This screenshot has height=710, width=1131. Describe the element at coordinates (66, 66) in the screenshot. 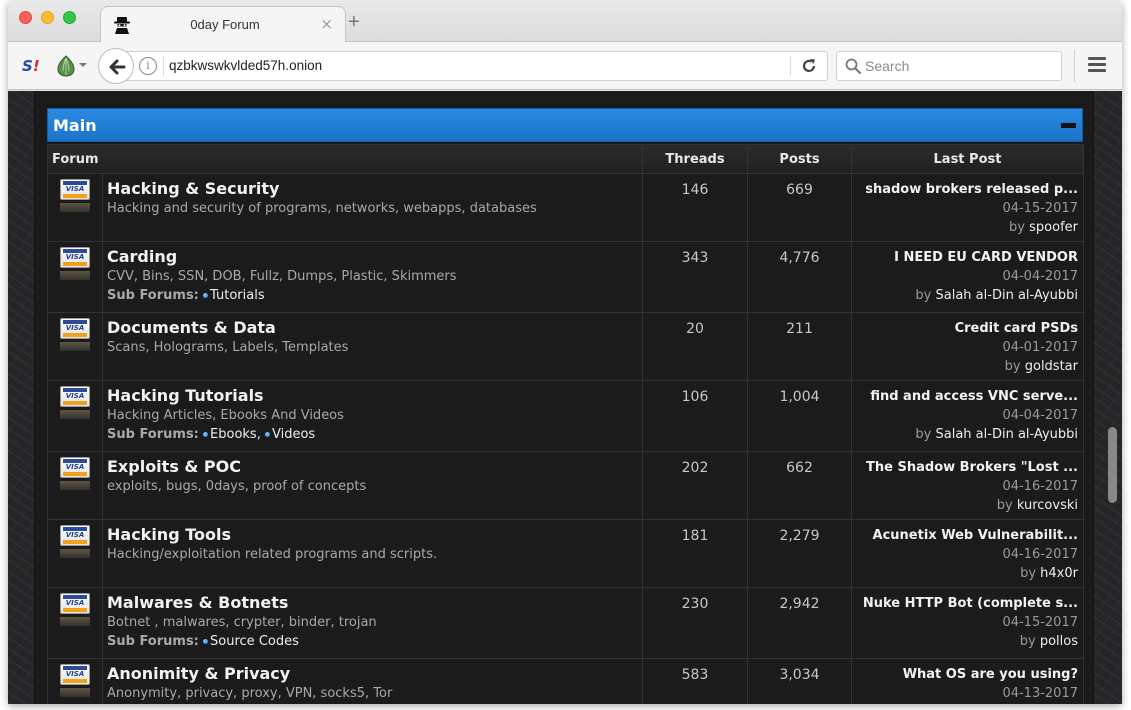

I see `tor-onion-icon` at that location.